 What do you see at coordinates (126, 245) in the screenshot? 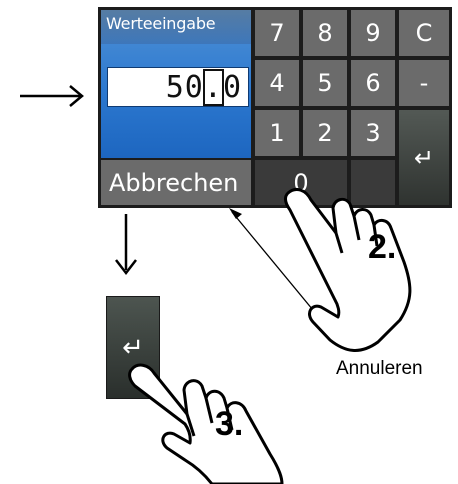
I see `pointer-arrow-down` at bounding box center [126, 245].